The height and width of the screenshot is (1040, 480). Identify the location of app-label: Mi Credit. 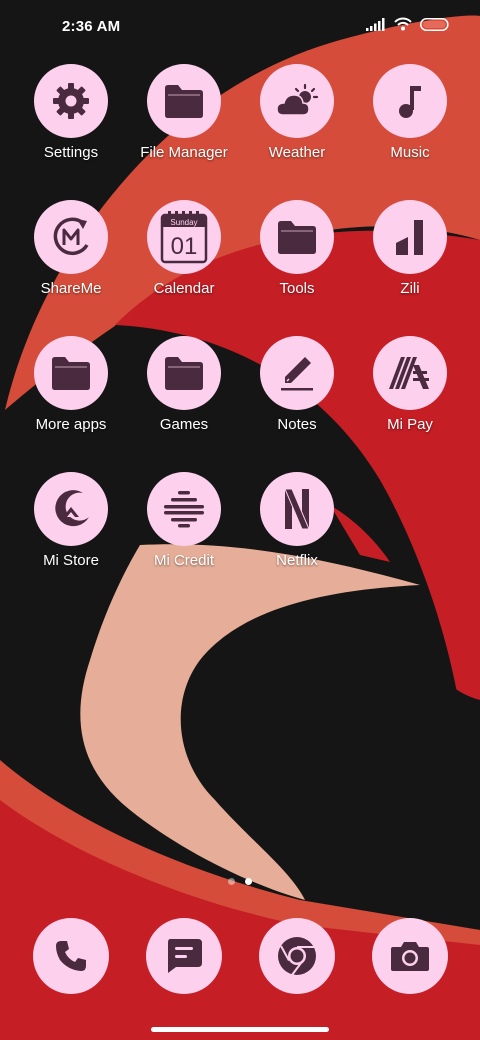
(183, 560).